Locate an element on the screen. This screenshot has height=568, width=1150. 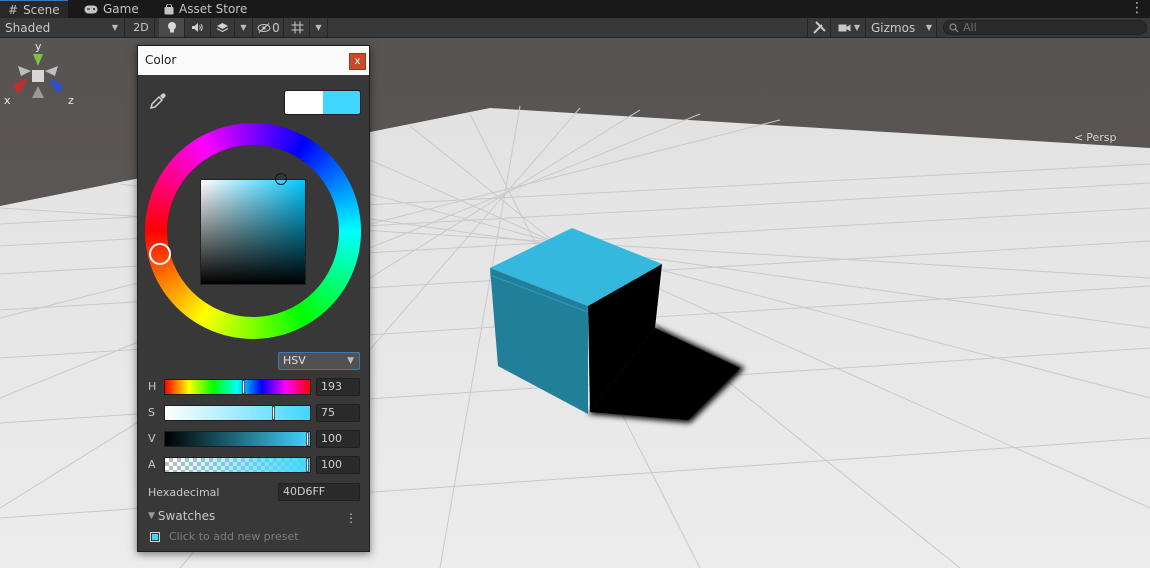
close-button: x is located at coordinates (357, 61).